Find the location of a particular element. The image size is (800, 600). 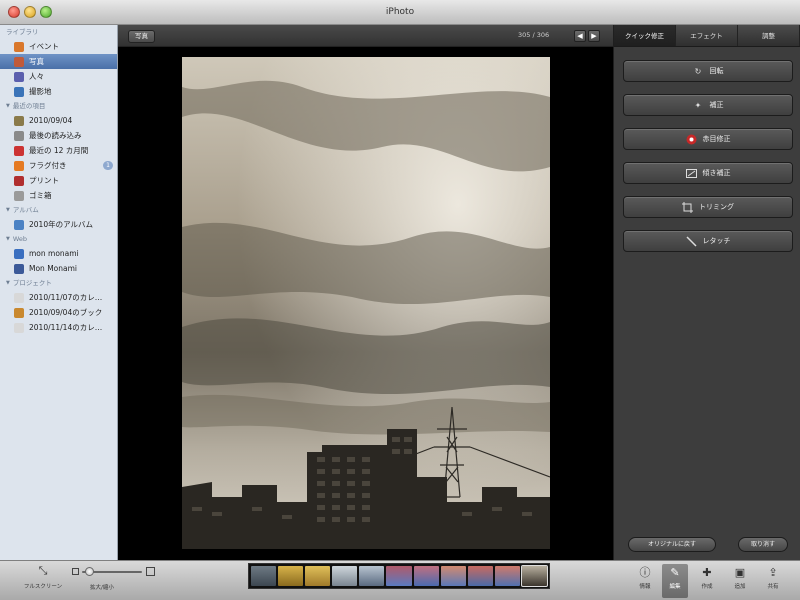

fullscreen-label: フルスクリーン is located at coordinates (43, 587).